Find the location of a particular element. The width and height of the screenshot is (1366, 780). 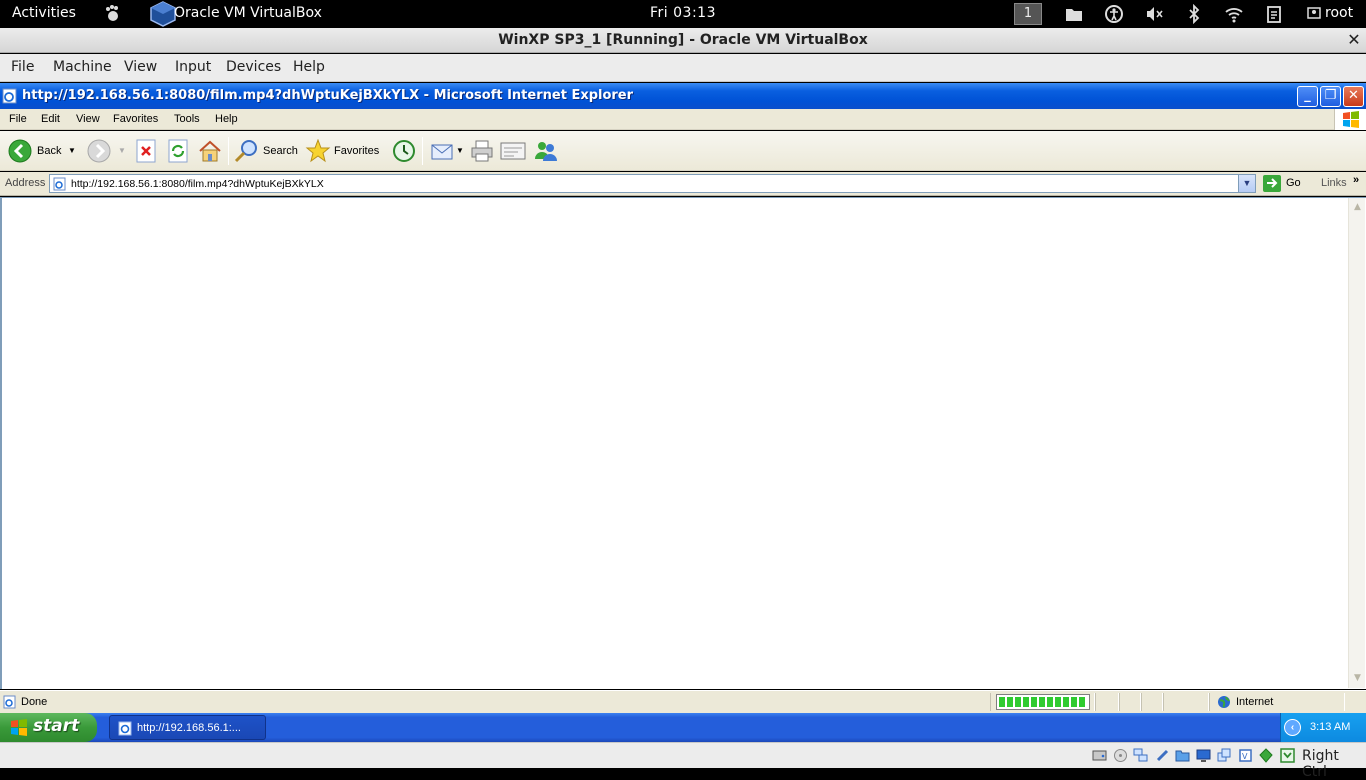

ie-menu-help: Help is located at coordinates (226, 119).